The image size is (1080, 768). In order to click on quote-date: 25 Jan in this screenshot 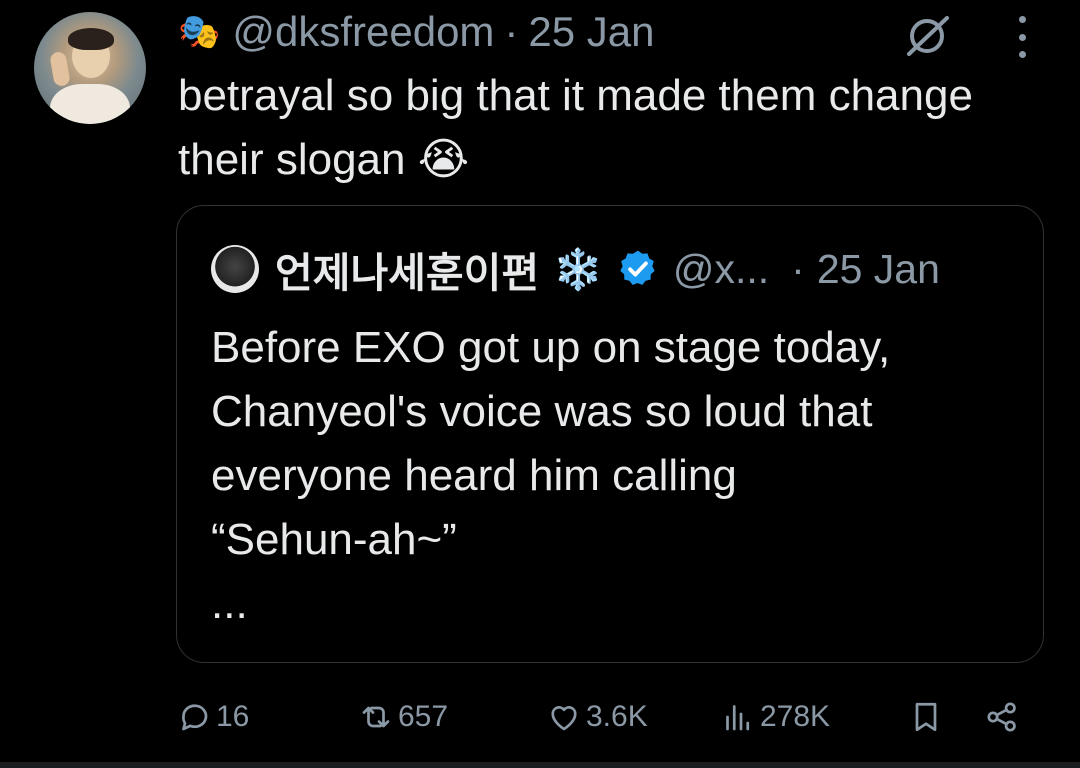, I will do `click(878, 269)`.